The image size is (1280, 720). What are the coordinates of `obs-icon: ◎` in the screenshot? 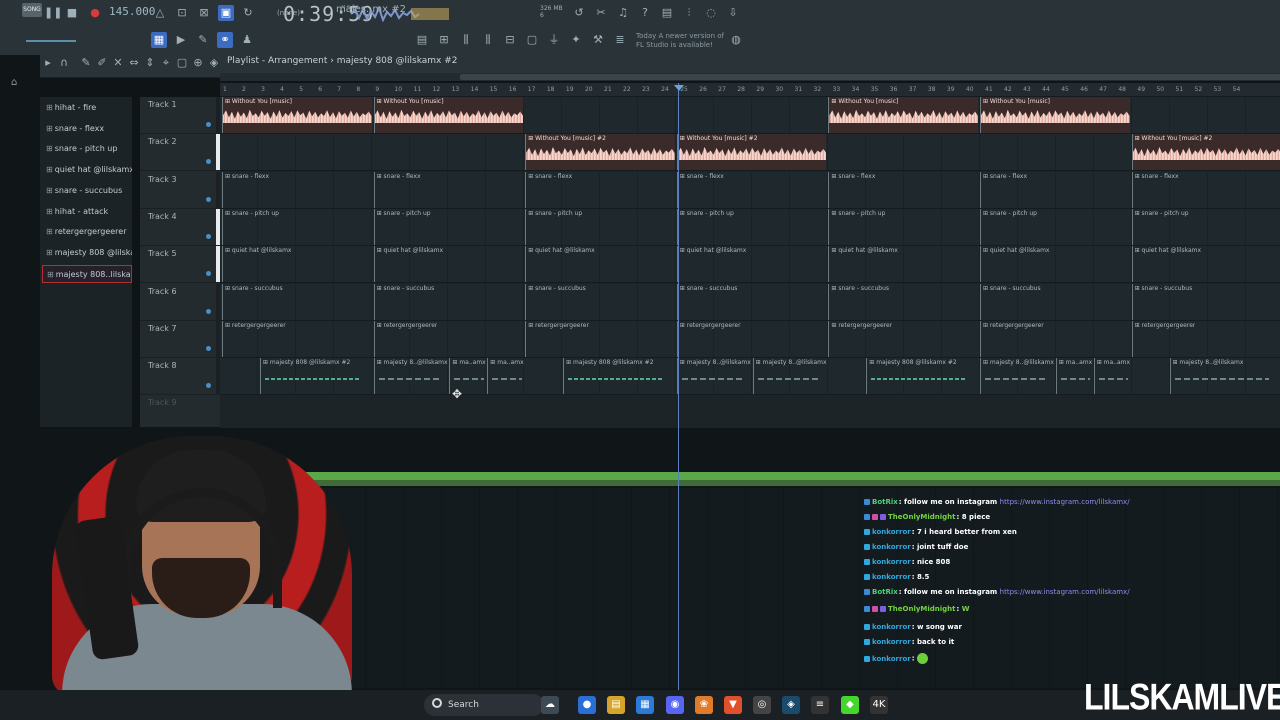 It's located at (762, 705).